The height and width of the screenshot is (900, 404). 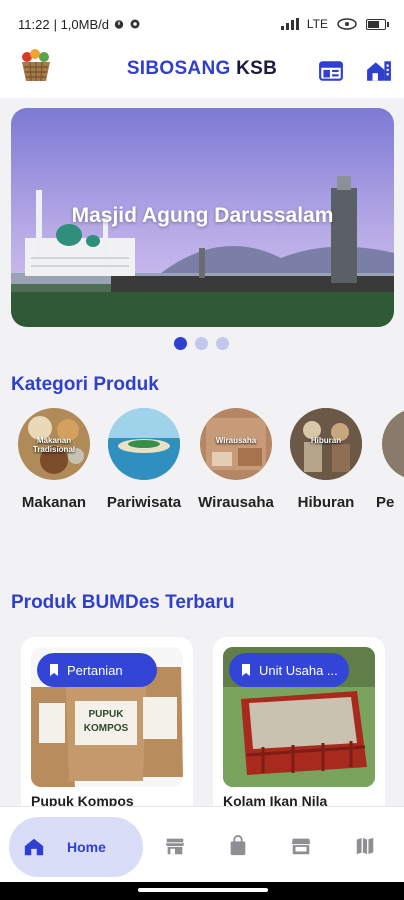 I want to click on status-bar: 11:22 | 1,0MB/d LTE, so click(x=202, y=24).